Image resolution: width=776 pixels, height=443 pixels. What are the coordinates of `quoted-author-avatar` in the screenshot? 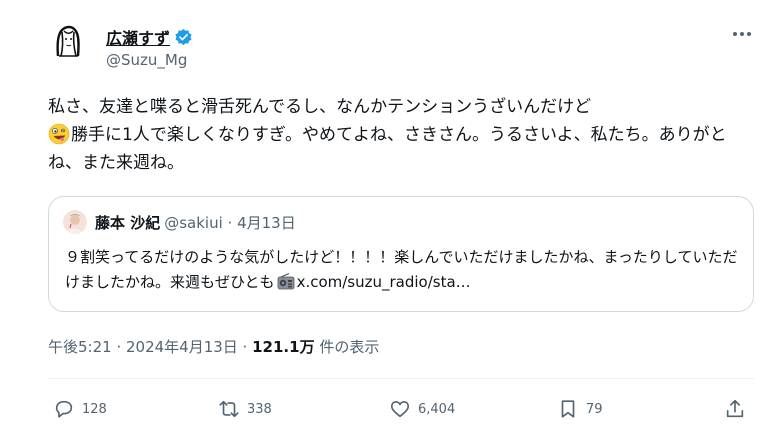 It's located at (75, 222).